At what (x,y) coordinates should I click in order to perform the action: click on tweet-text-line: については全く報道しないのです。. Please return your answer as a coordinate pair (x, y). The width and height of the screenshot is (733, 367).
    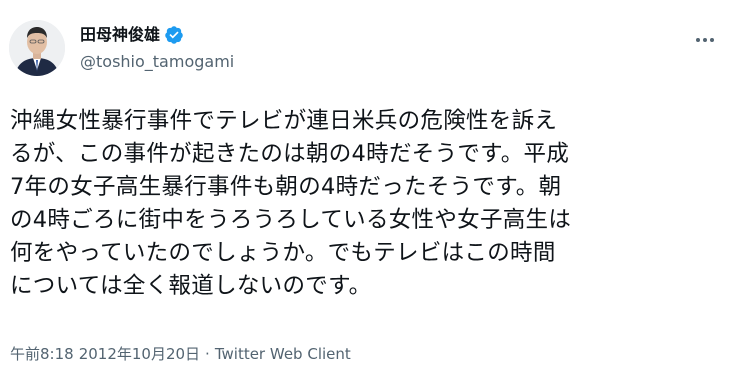
    Looking at the image, I should click on (191, 286).